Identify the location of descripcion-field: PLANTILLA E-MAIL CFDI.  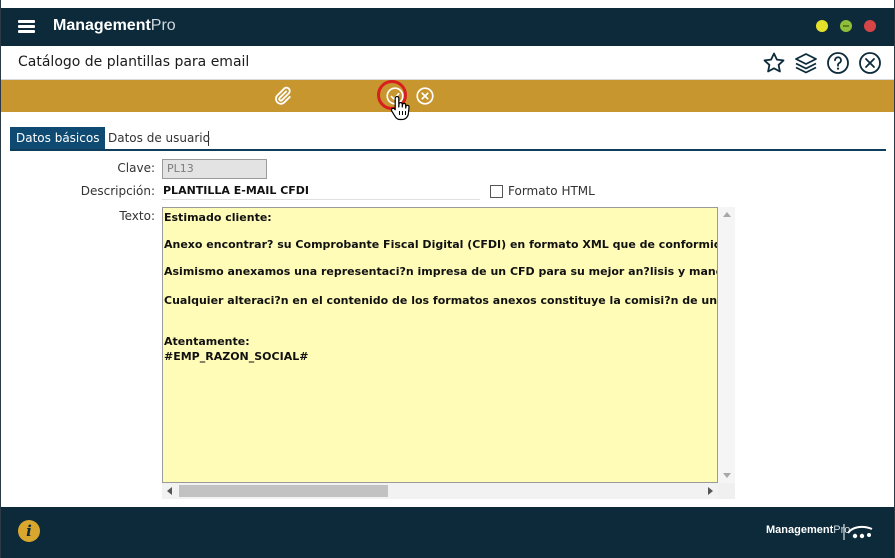
(321, 191).